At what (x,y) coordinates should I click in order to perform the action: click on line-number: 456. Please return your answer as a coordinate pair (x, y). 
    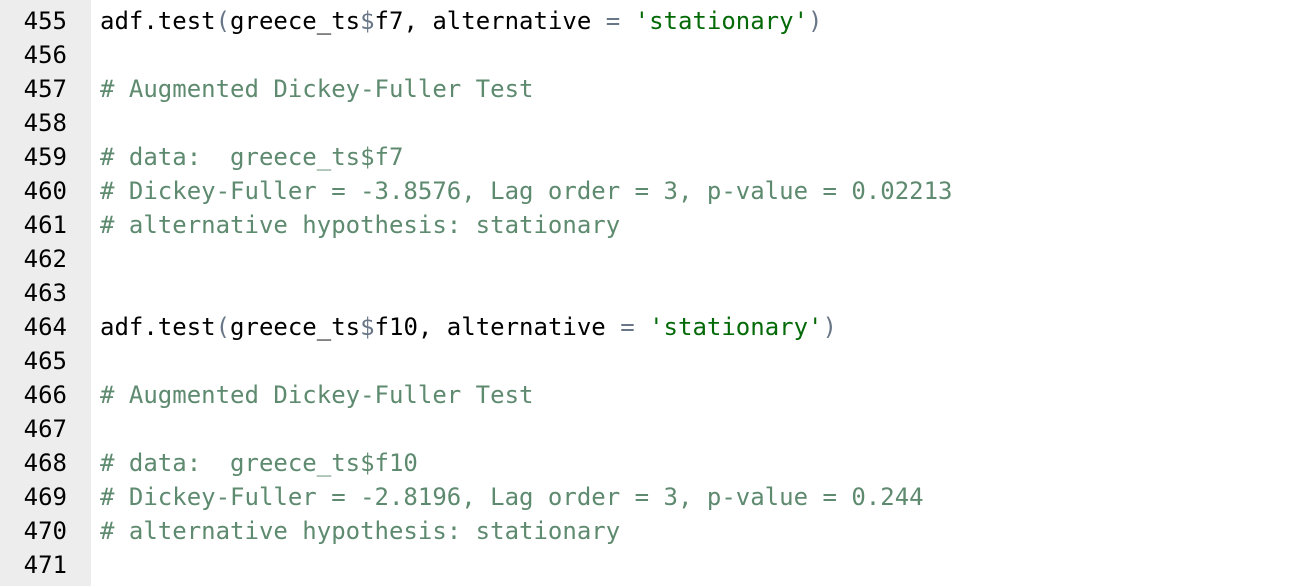
    Looking at the image, I should click on (45, 55).